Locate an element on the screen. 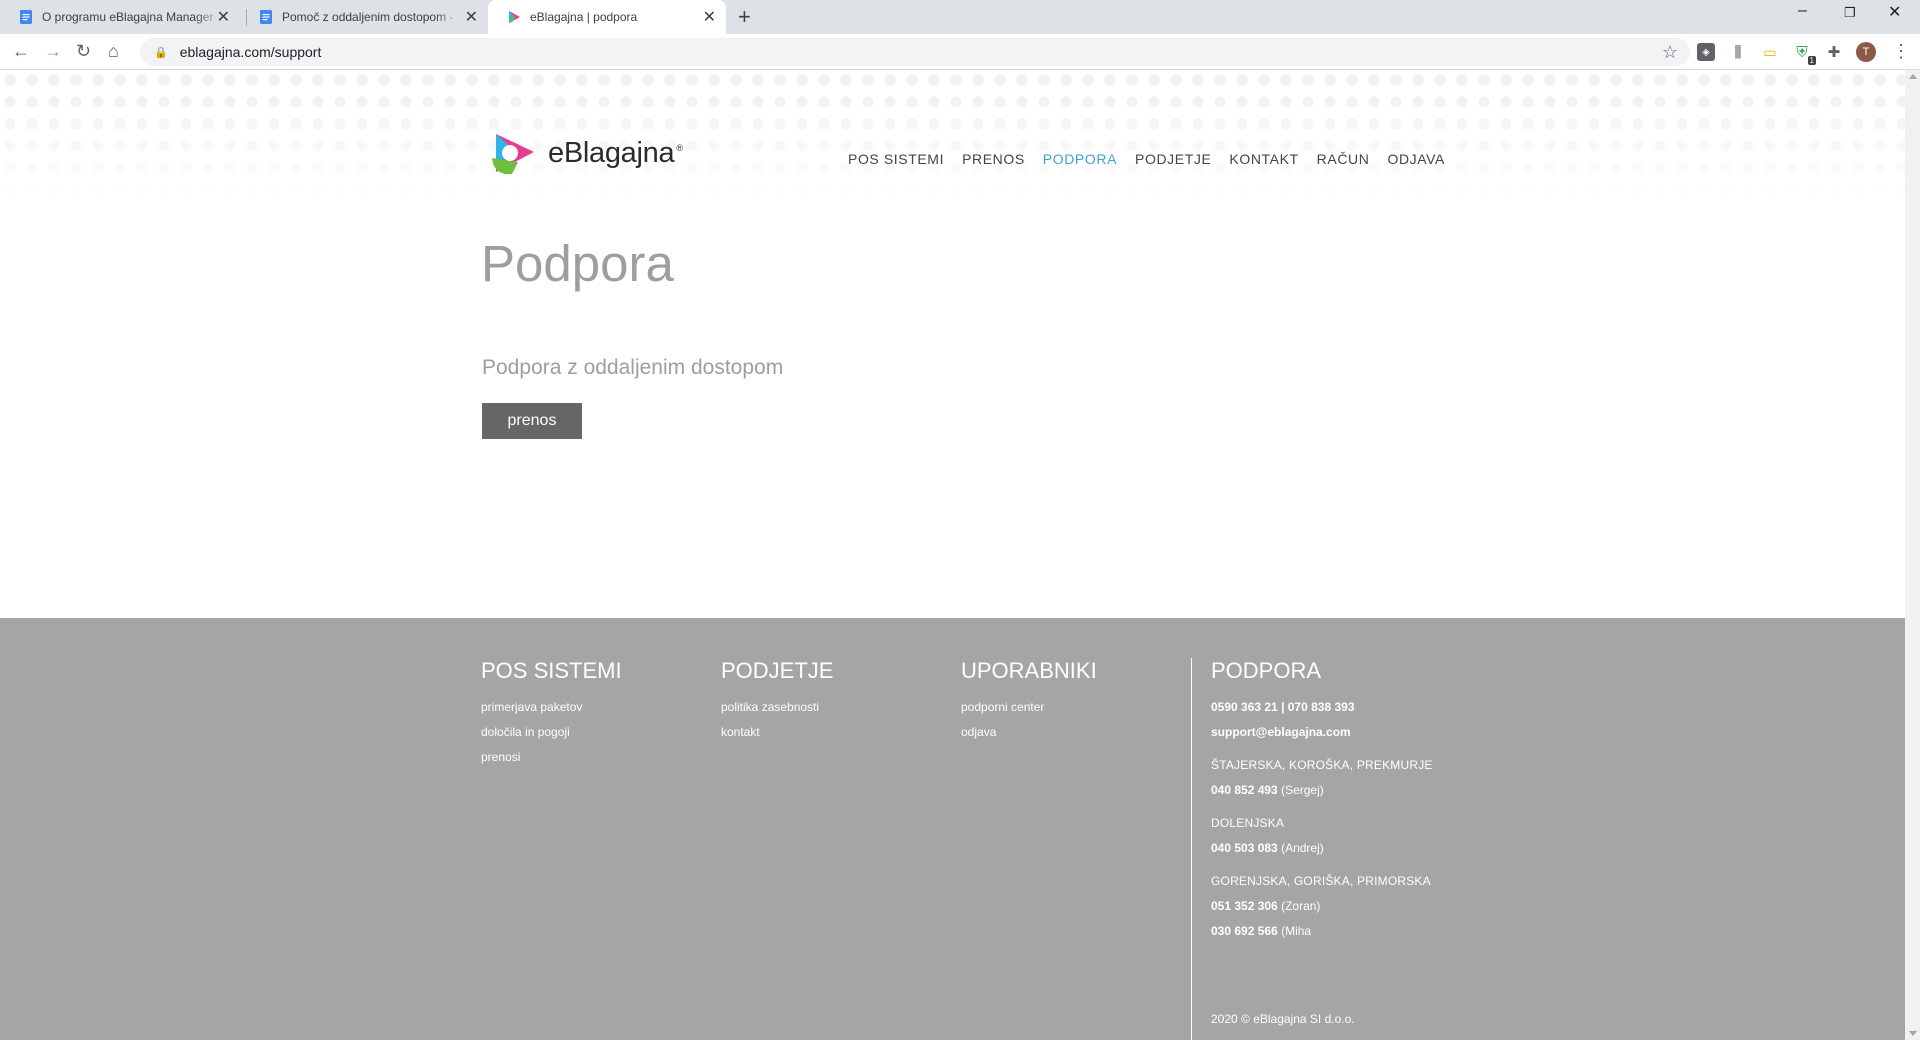 Image resolution: width=1920 pixels, height=1040 pixels. nav-prenos: PRENOS is located at coordinates (993, 159).